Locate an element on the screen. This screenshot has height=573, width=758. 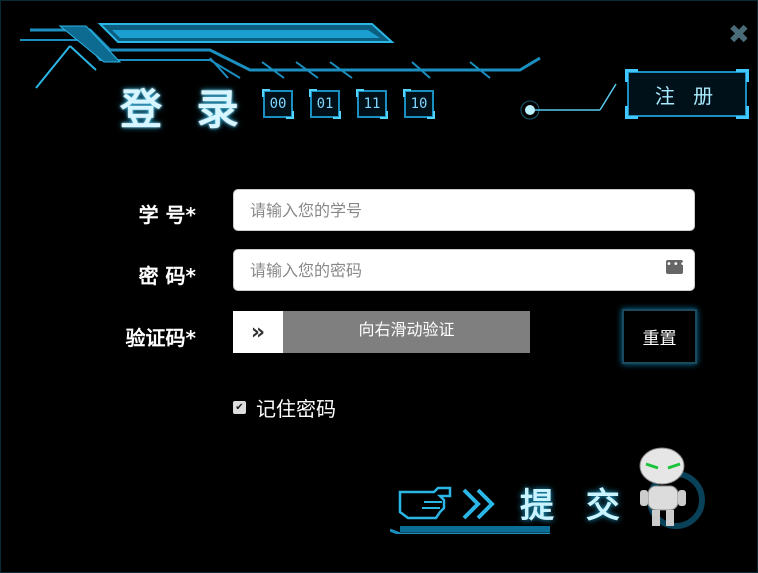
password-manager-icon: ••• is located at coordinates (676, 267).